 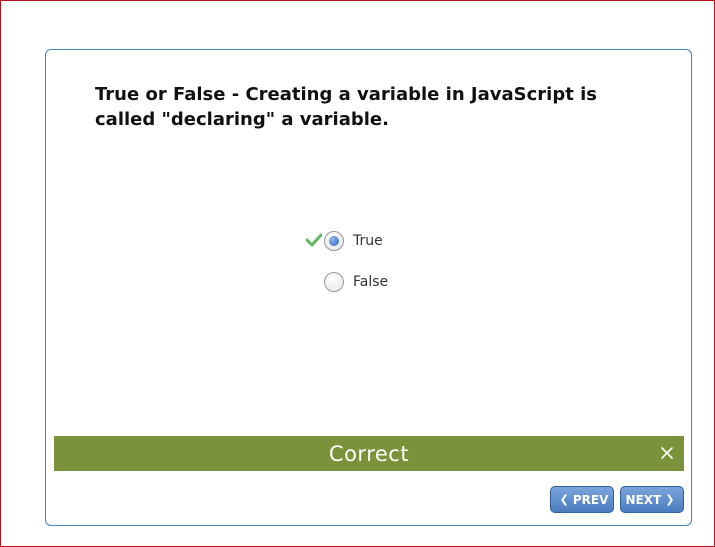 What do you see at coordinates (670, 499) in the screenshot?
I see `chevron-right-icon: ❯` at bounding box center [670, 499].